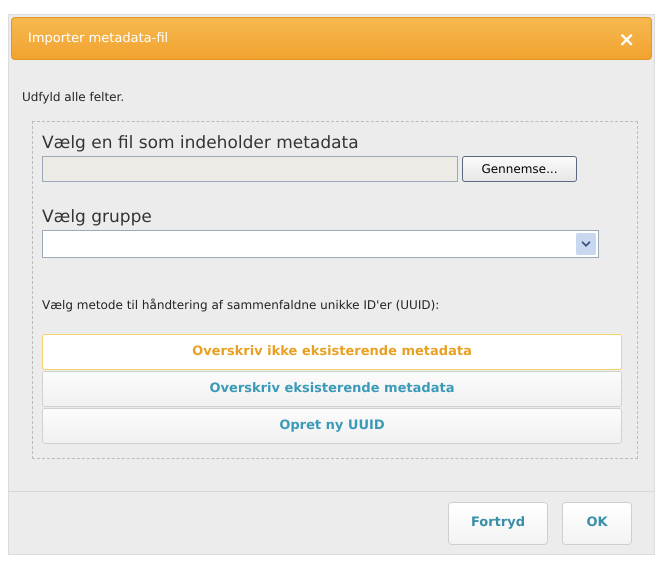 This screenshot has height=563, width=657. Describe the element at coordinates (73, 97) in the screenshot. I see `intro-text: Udfyld alle felter.` at that location.